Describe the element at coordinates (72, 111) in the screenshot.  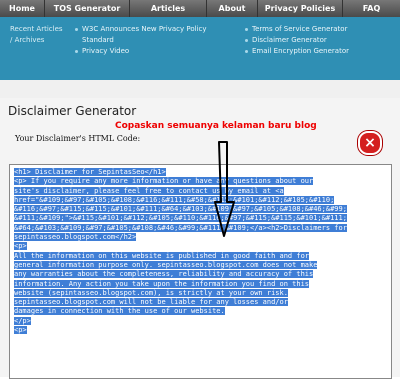
I see `page-title: Disclaimer Generator` at that location.